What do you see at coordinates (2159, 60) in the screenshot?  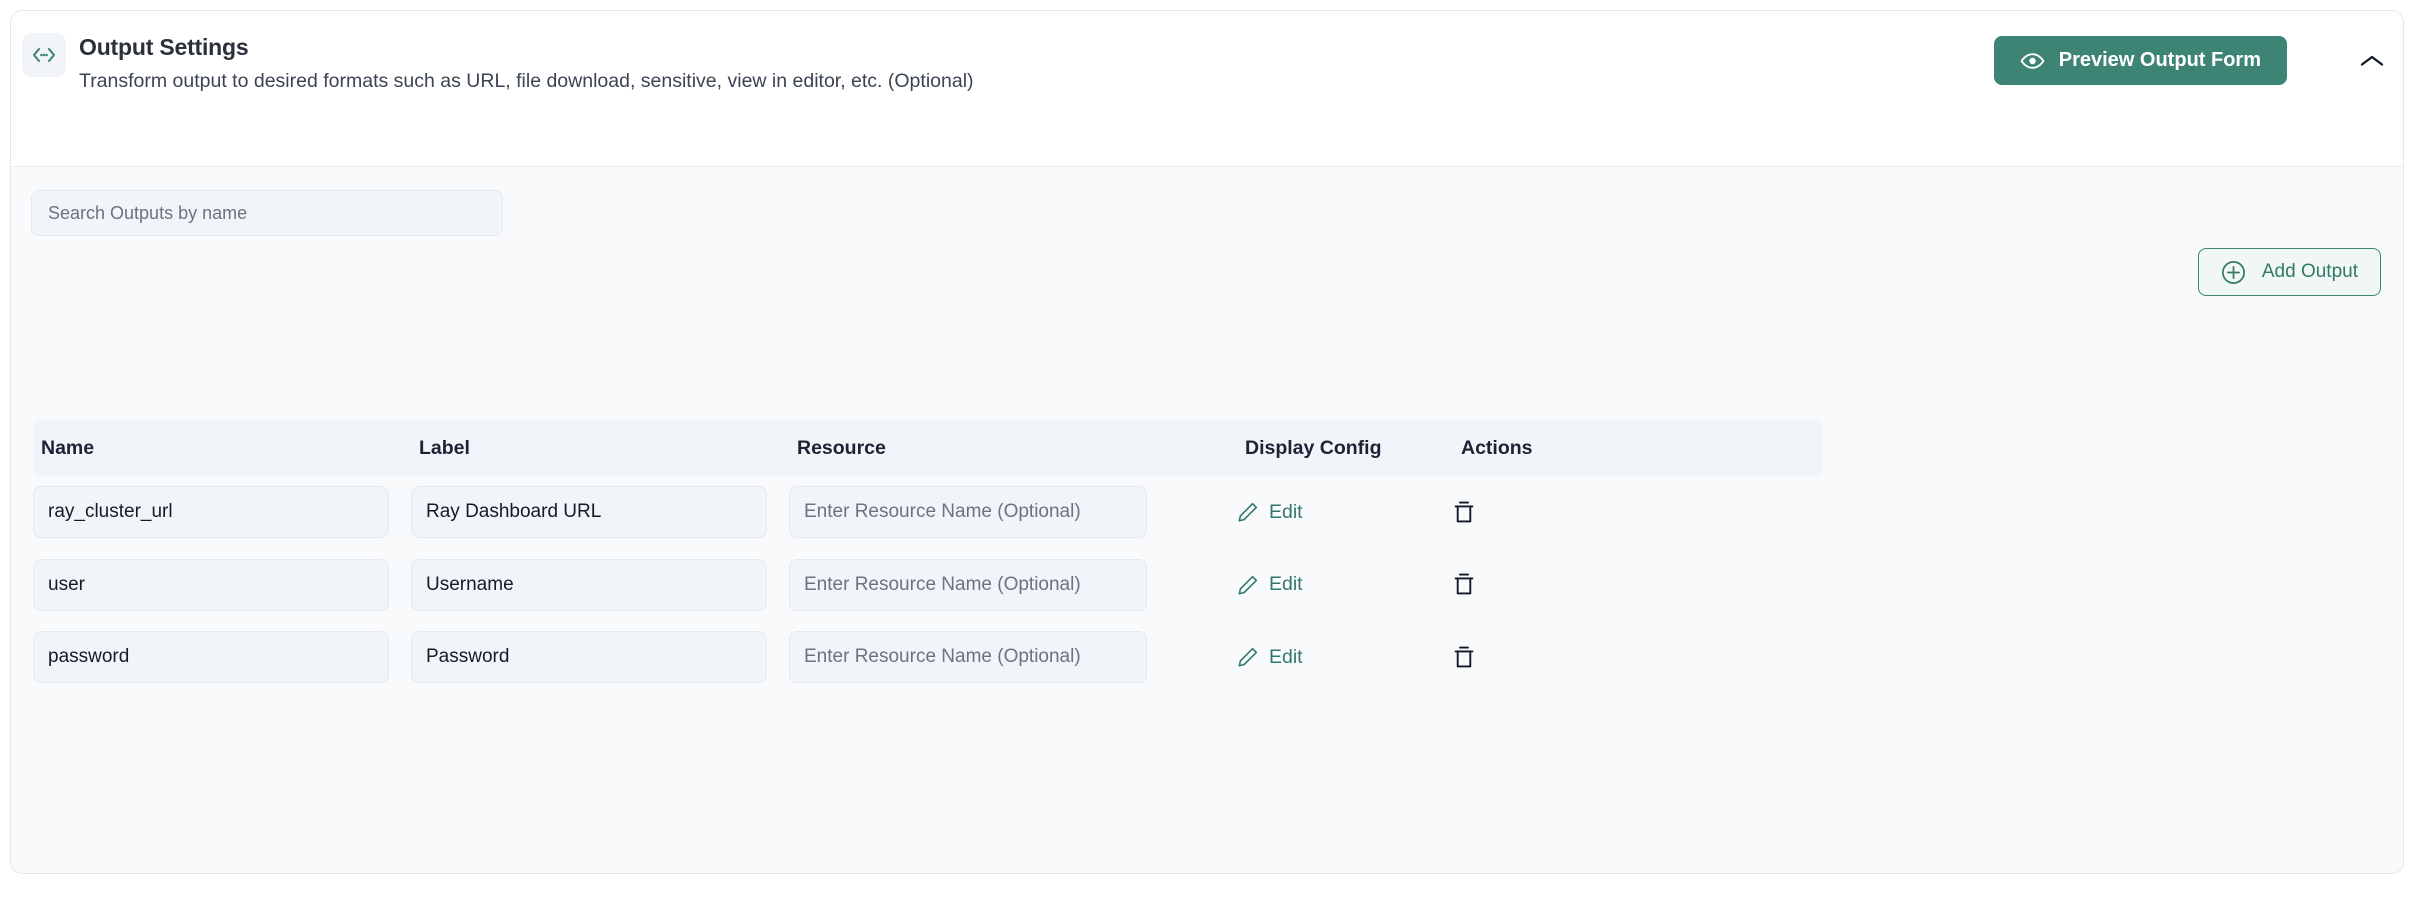 I see `preview-output-form-label: Preview Output Form` at bounding box center [2159, 60].